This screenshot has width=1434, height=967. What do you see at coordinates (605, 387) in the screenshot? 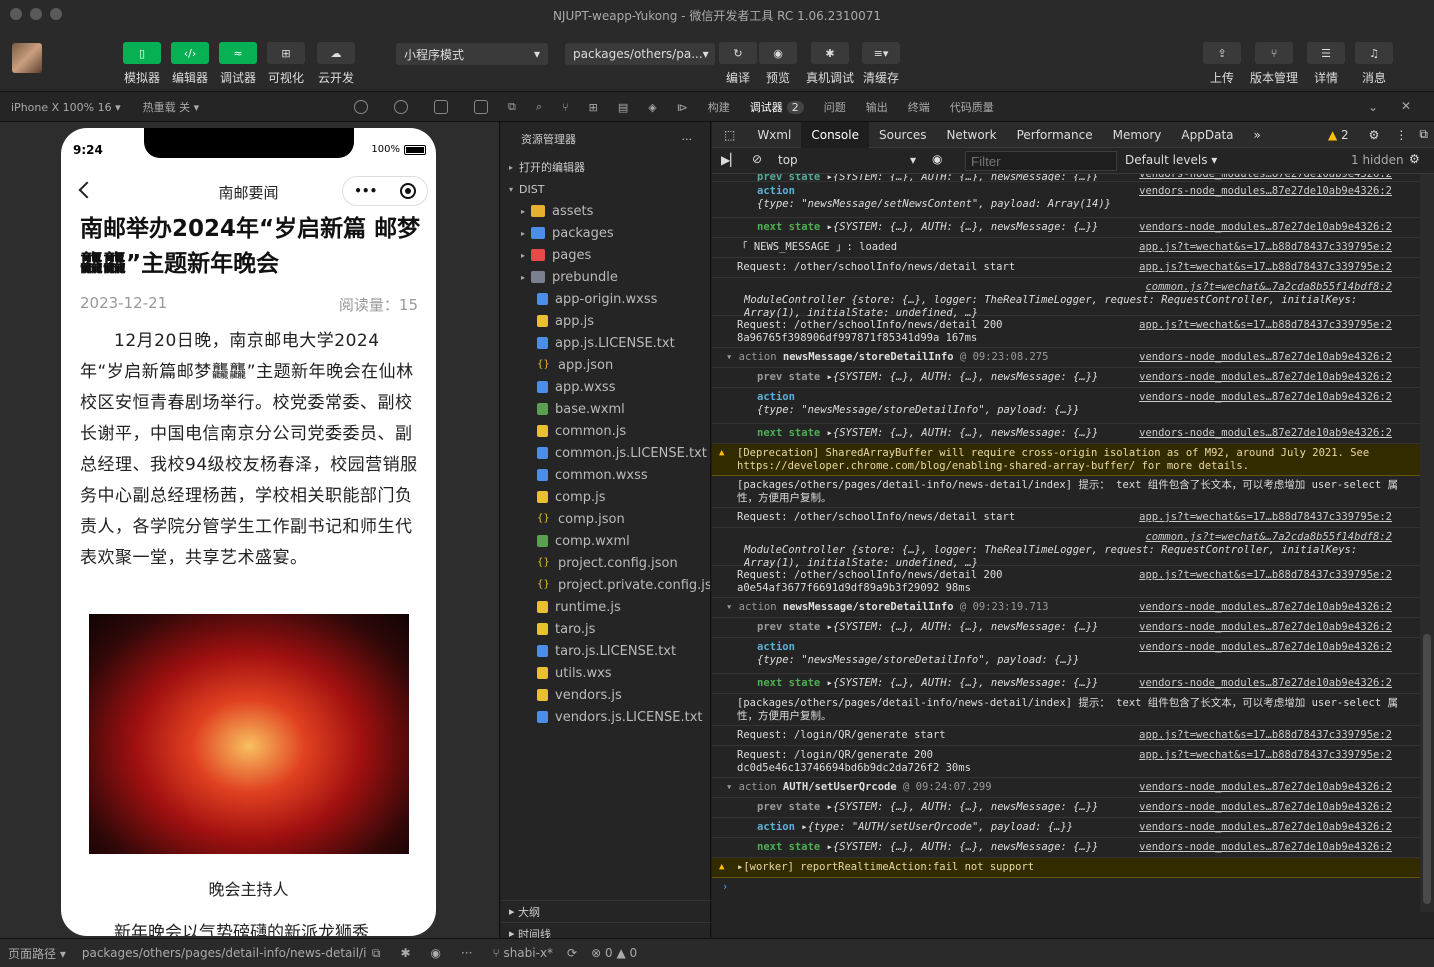
I see `file-item: app.wxss` at bounding box center [605, 387].